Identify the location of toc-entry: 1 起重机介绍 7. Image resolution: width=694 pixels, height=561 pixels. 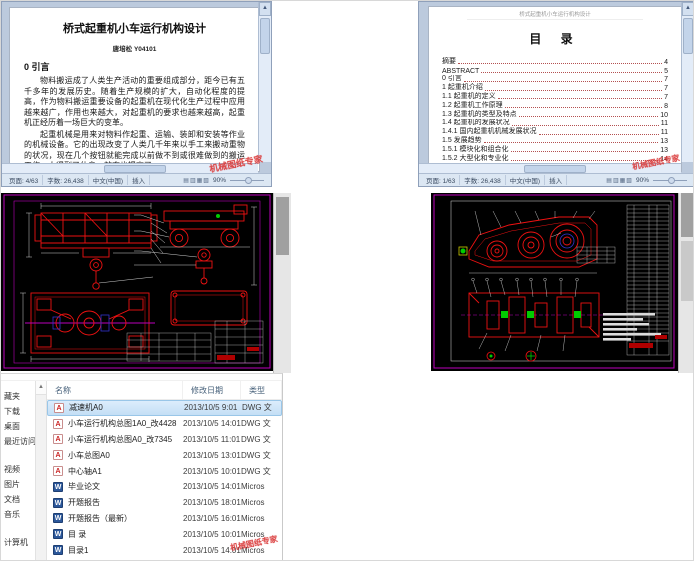
(555, 87).